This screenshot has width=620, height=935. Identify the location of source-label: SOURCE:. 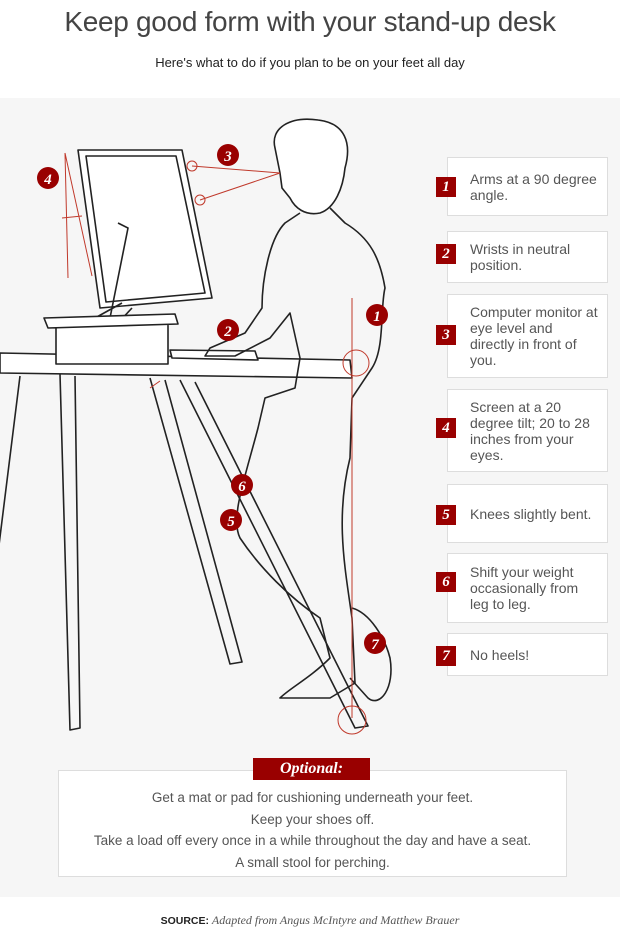
(184, 921).